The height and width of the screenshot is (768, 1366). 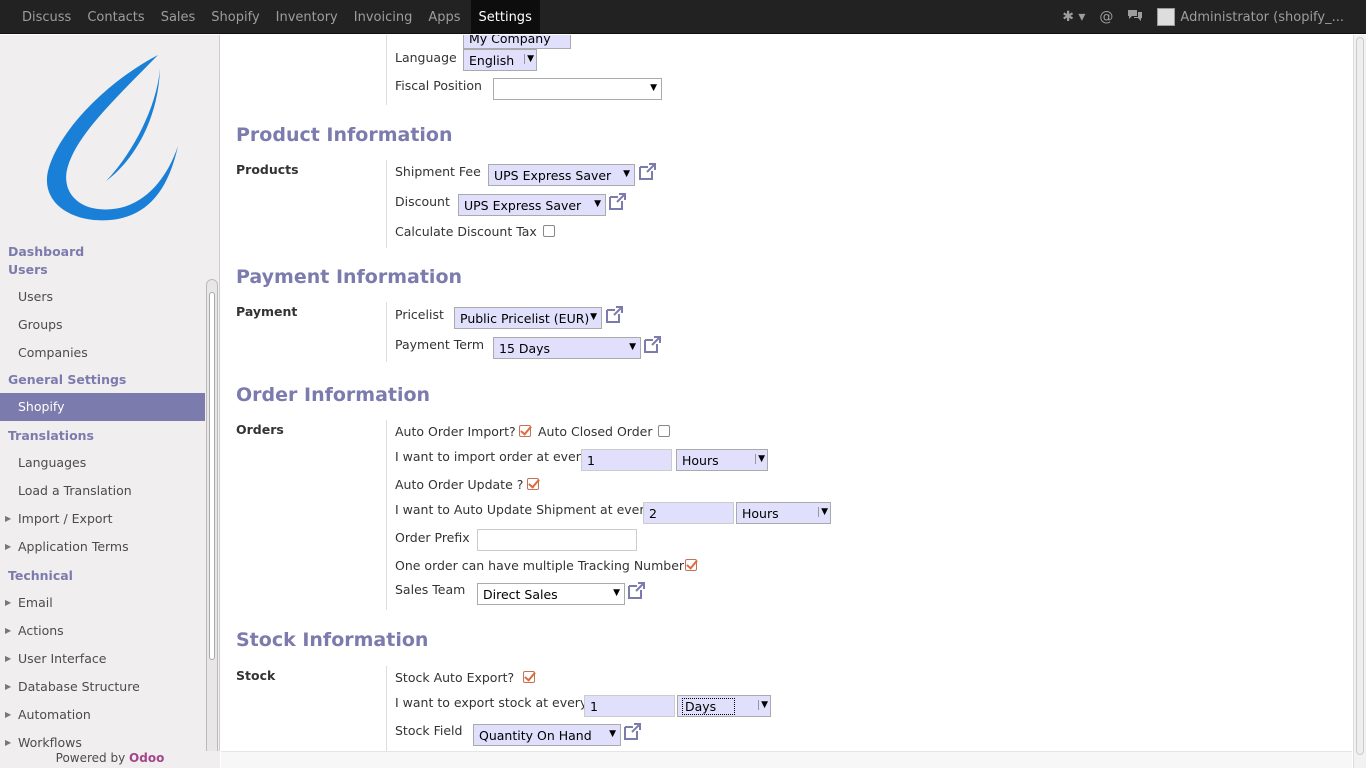 What do you see at coordinates (51, 435) in the screenshot?
I see `sidebar-section-translations: Translations` at bounding box center [51, 435].